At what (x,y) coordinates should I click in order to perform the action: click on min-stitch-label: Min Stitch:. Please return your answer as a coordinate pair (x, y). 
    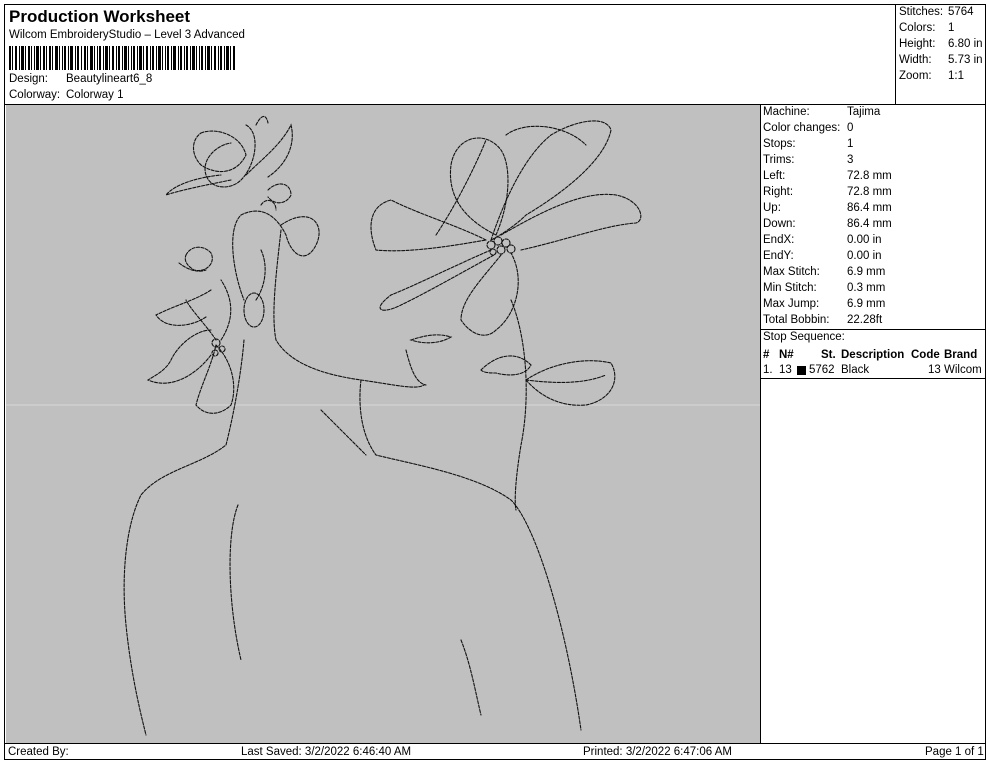
    Looking at the image, I should click on (790, 288).